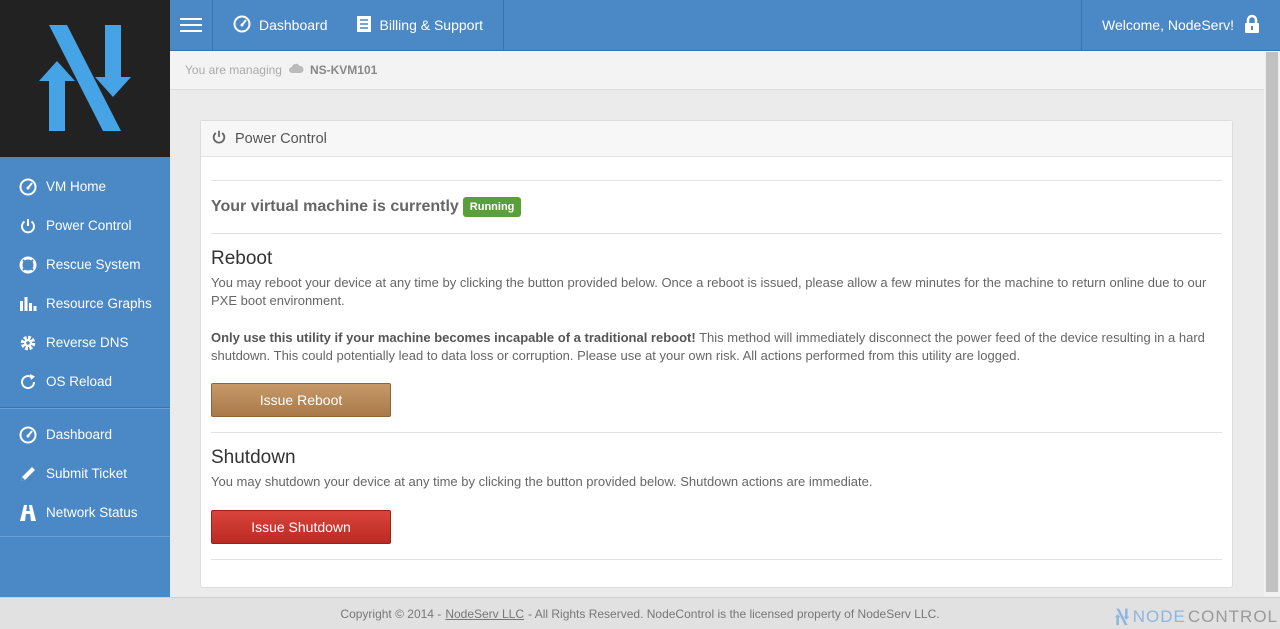 This screenshot has height=629, width=1280. What do you see at coordinates (92, 512) in the screenshot?
I see `sidebar-item-label: Network Status` at bounding box center [92, 512].